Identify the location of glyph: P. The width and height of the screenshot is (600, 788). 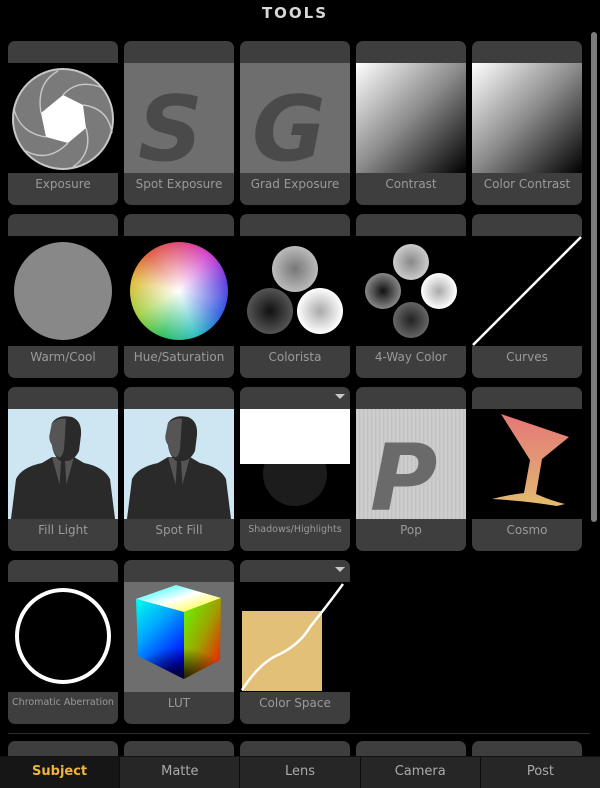
(404, 472).